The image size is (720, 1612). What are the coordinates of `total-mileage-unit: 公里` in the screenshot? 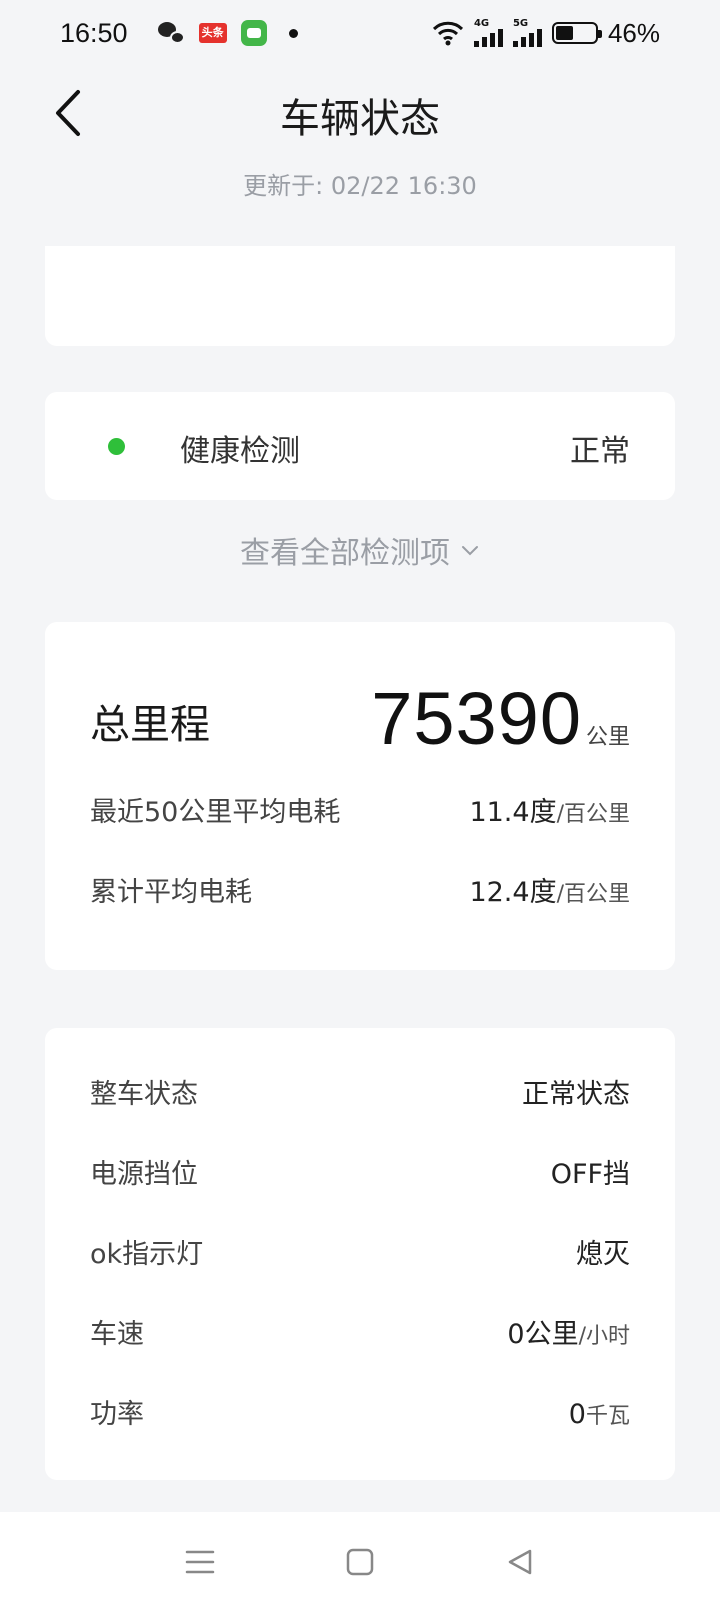 It's located at (607, 737).